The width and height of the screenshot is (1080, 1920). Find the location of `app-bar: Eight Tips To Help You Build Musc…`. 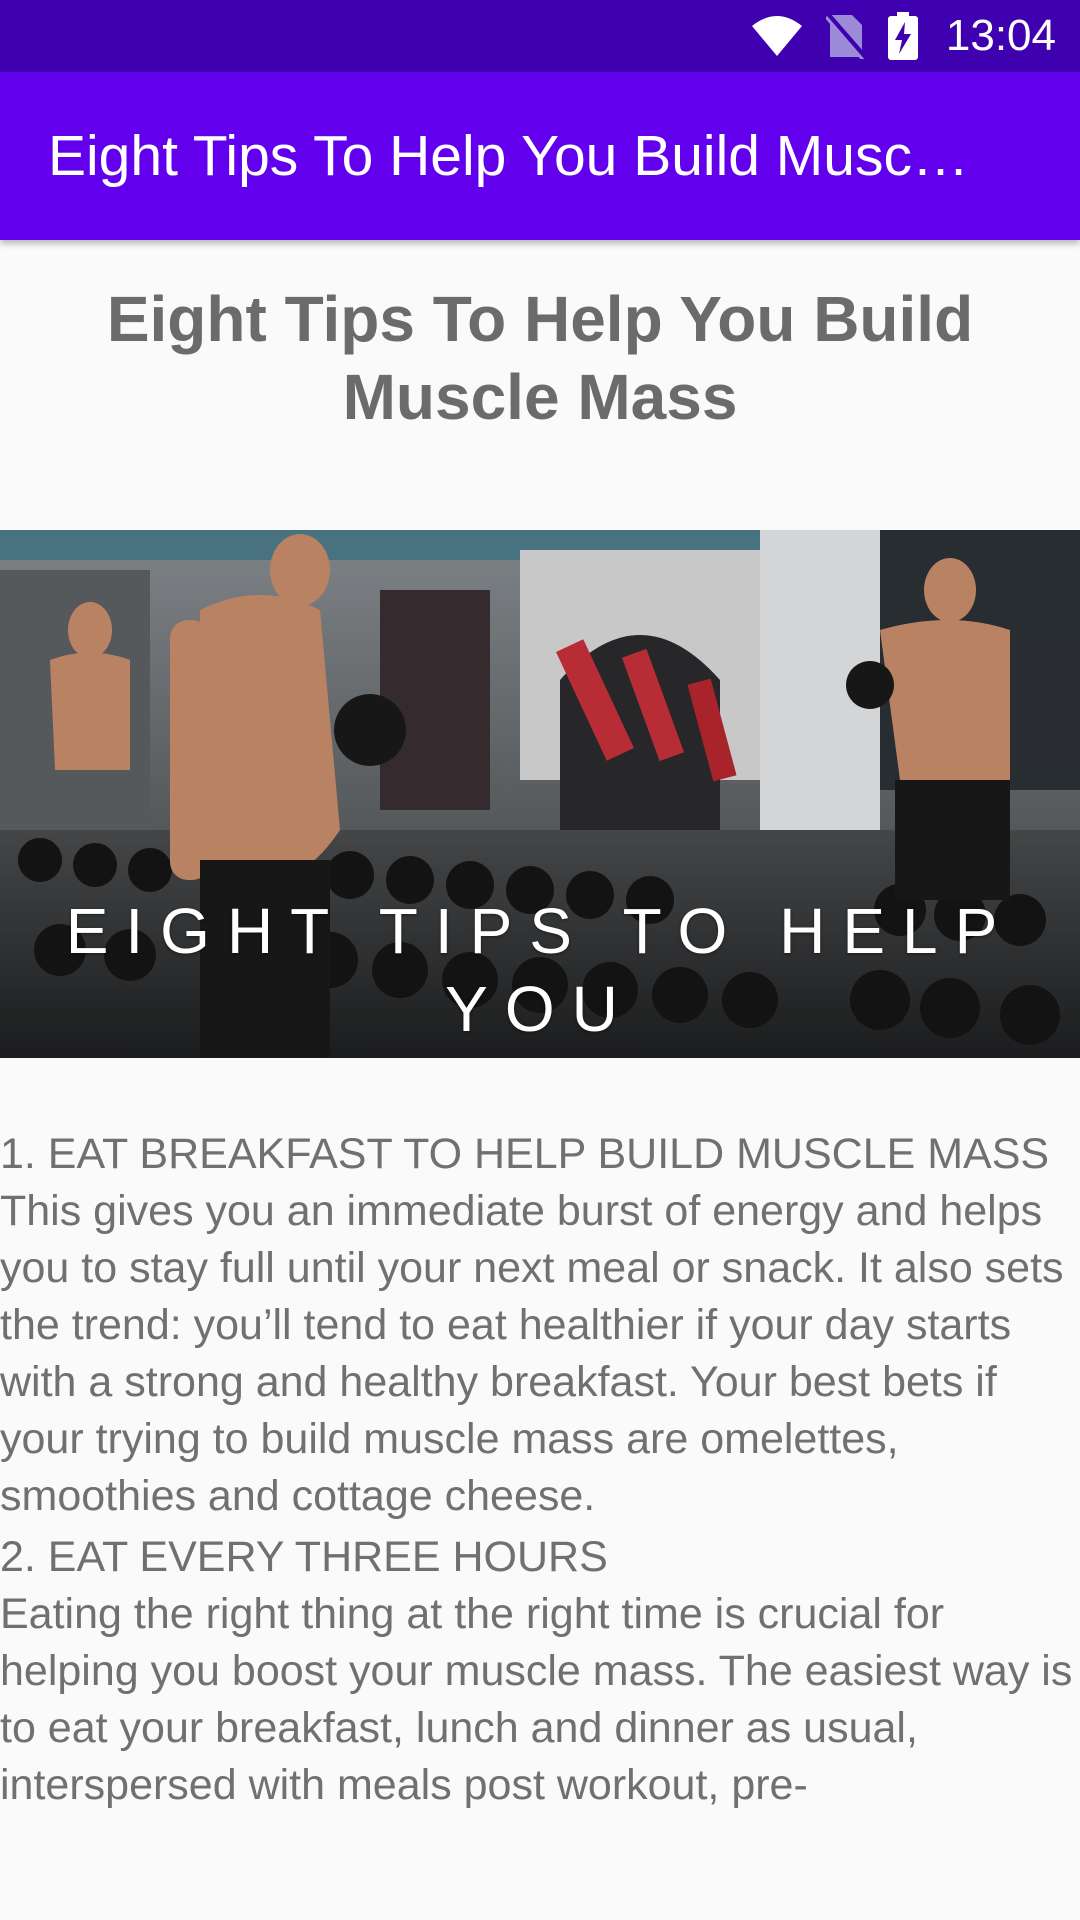

app-bar: Eight Tips To Help You Build Musc… is located at coordinates (540, 156).